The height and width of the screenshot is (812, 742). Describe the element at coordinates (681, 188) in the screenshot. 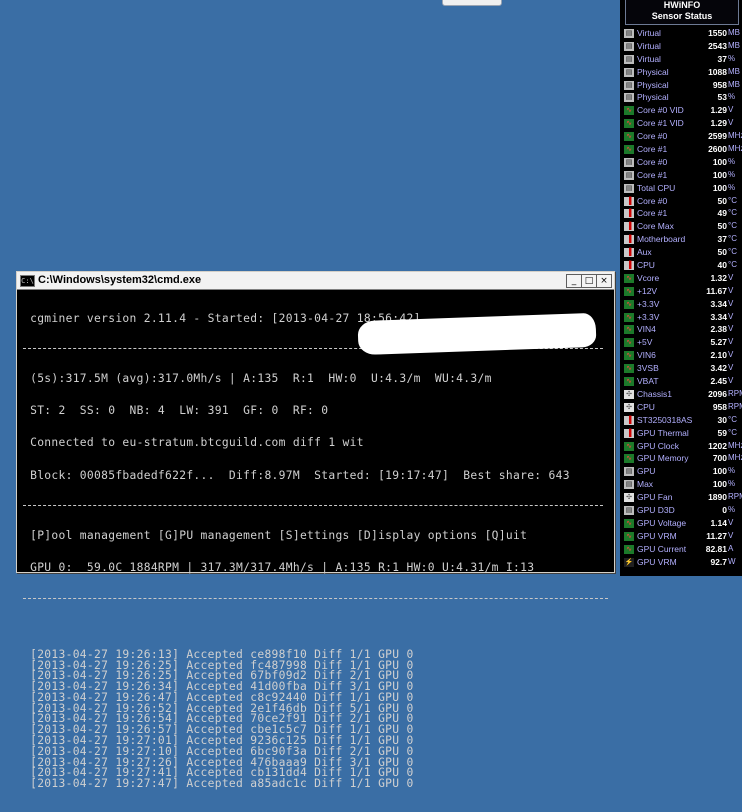

I see `sensor-row: ▤ Total CPU 100%` at that location.